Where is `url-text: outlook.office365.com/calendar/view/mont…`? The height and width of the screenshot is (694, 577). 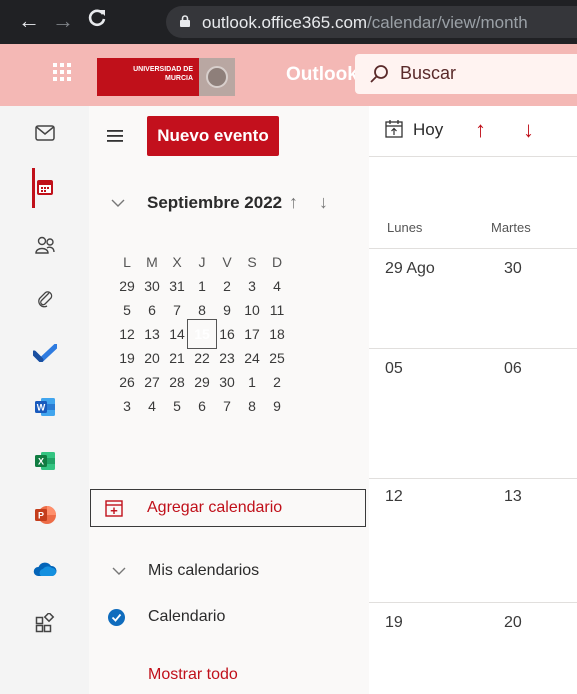 url-text: outlook.office365.com/calendar/view/mont… is located at coordinates (365, 22).